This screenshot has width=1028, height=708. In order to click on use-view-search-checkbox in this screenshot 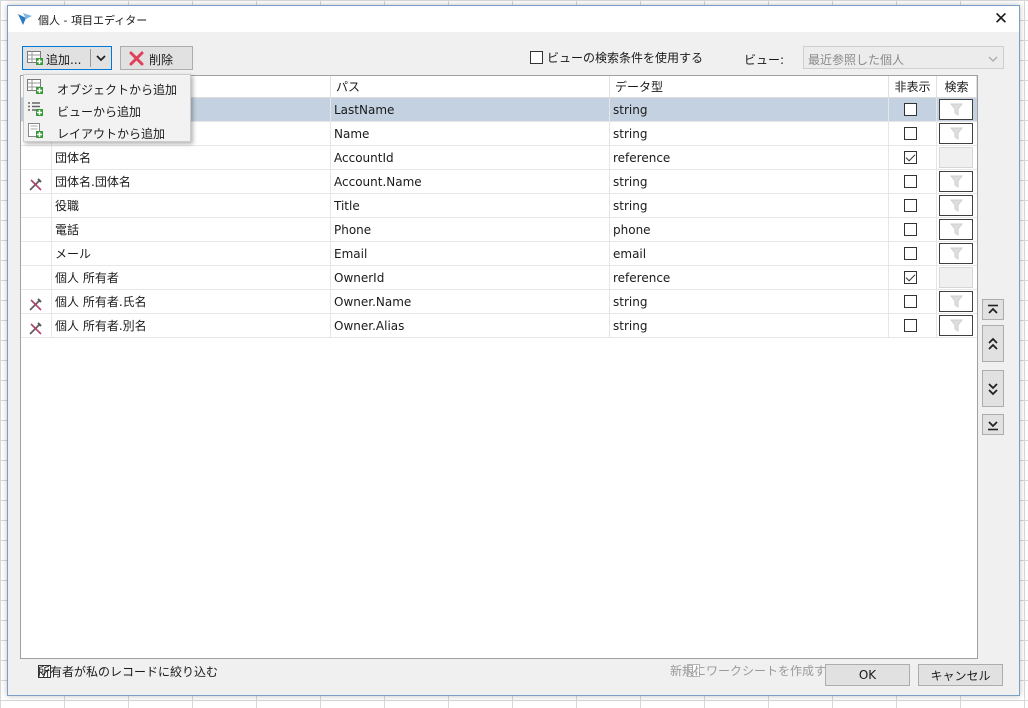, I will do `click(536, 57)`.